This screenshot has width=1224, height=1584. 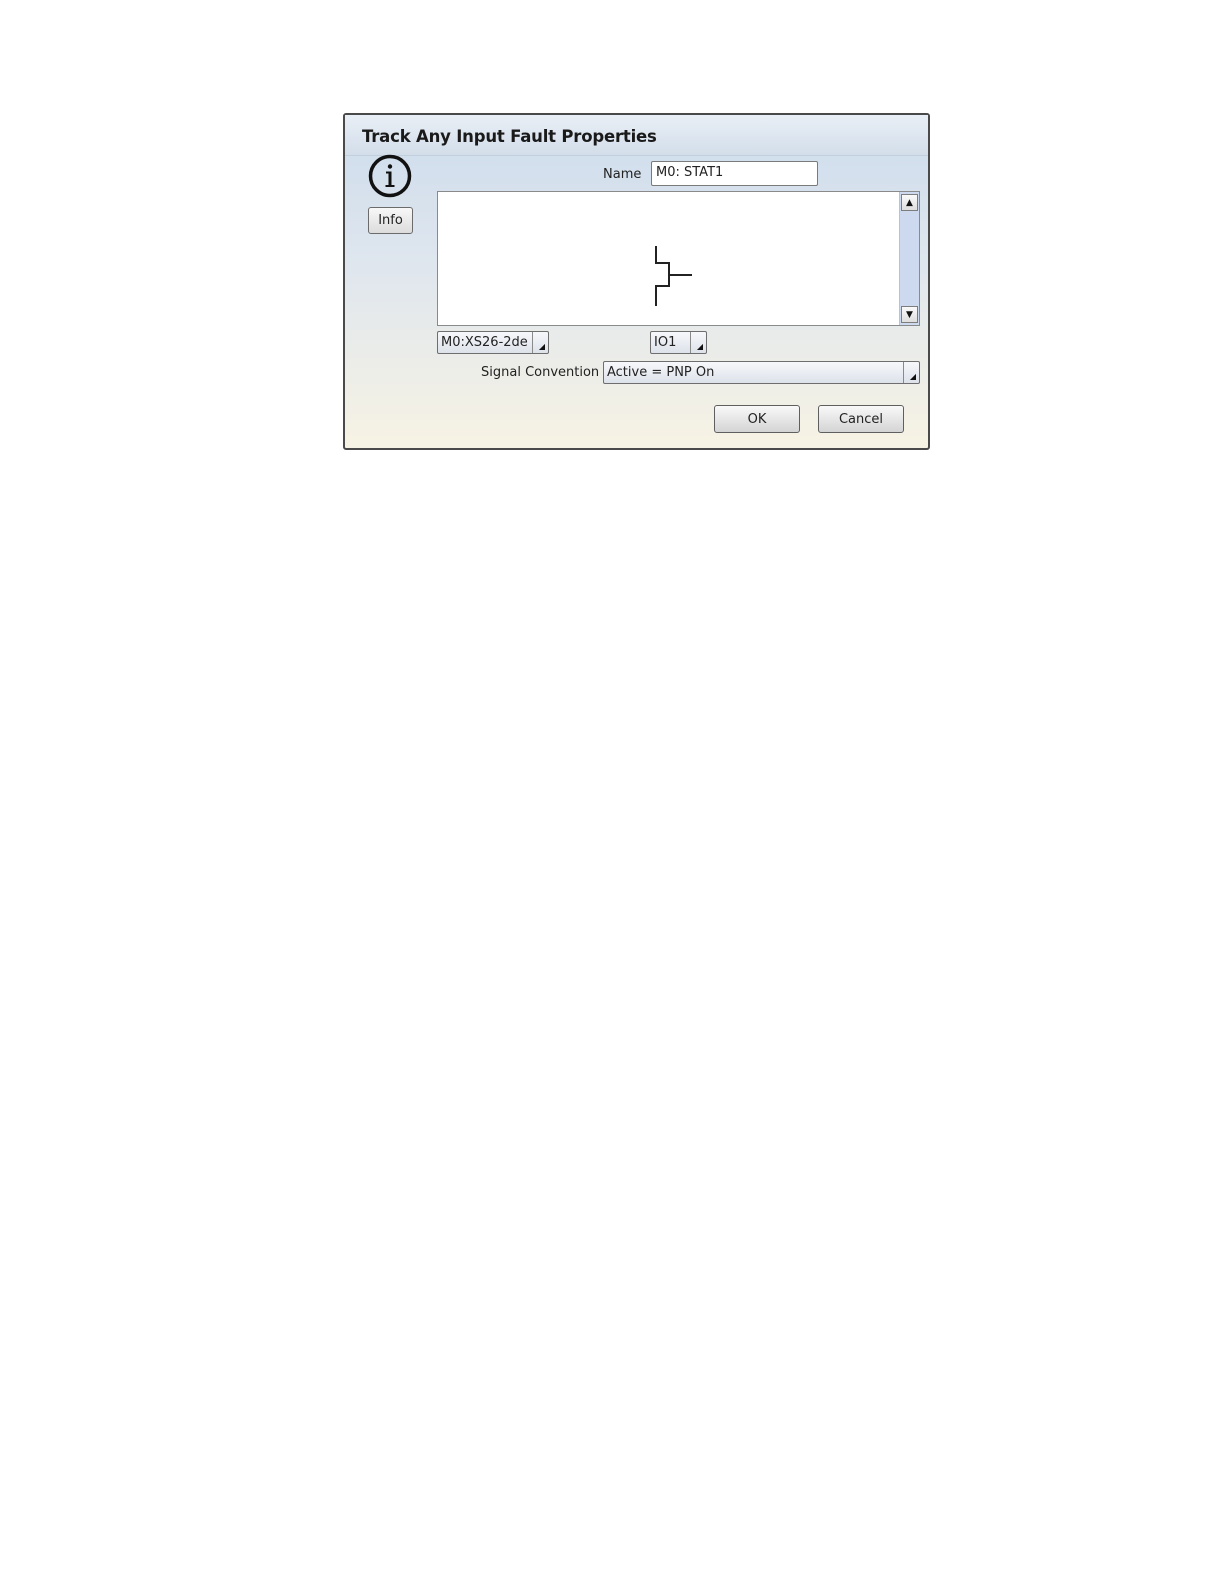 I want to click on io-select-value: IO1, so click(x=665, y=342).